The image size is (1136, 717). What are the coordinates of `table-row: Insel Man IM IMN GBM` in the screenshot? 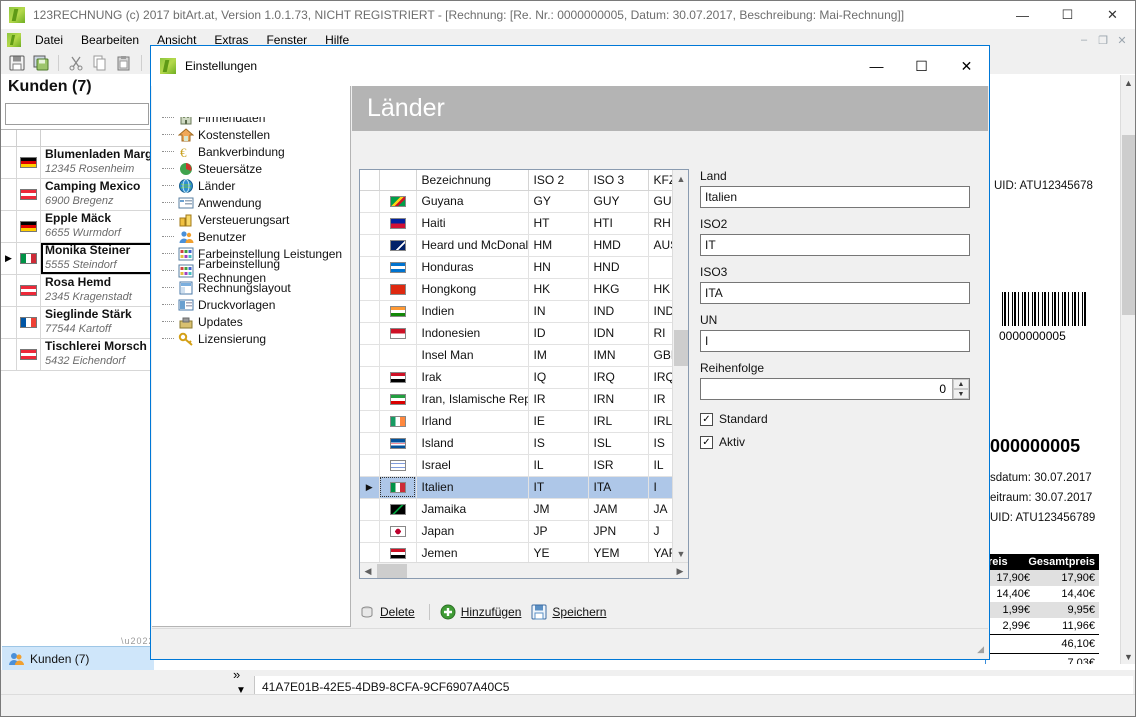 It's located at (524, 355).